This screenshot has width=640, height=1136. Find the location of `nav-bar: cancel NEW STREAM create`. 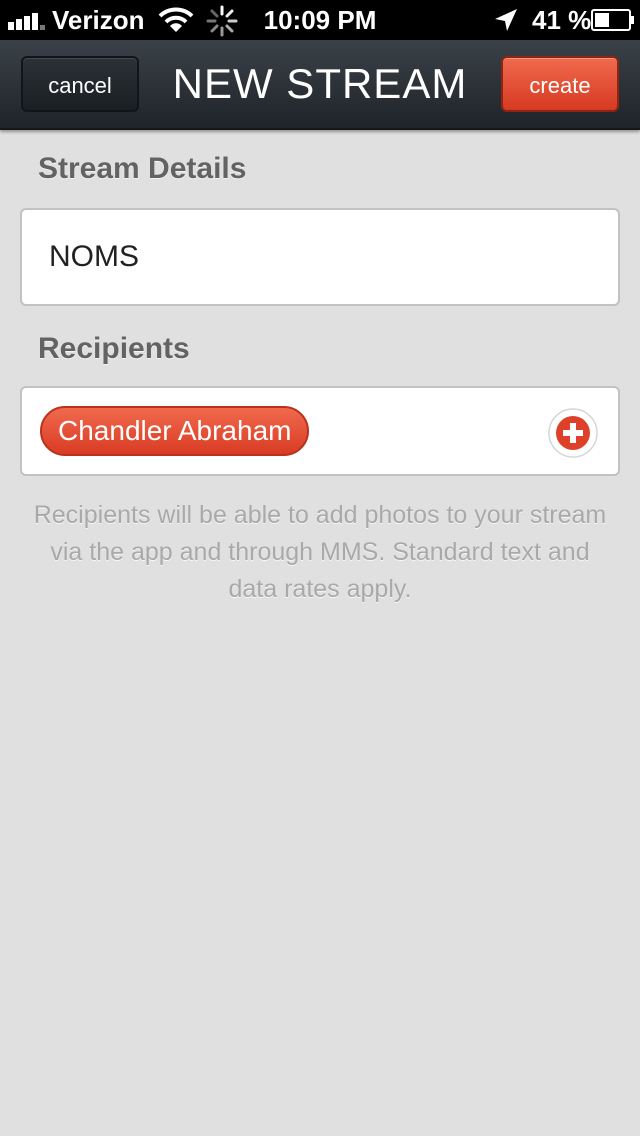

nav-bar: cancel NEW STREAM create is located at coordinates (320, 85).